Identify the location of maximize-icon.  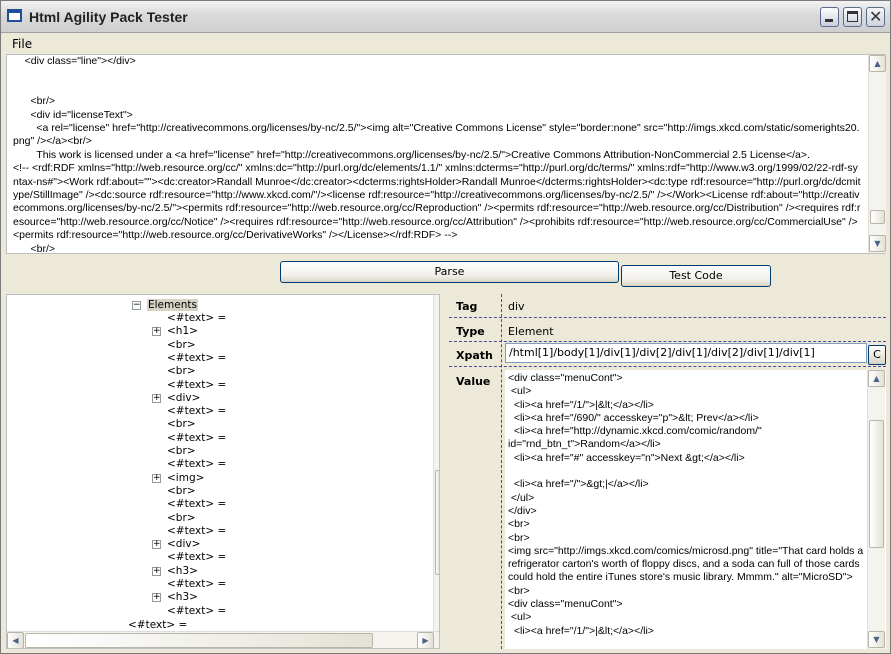
(852, 16).